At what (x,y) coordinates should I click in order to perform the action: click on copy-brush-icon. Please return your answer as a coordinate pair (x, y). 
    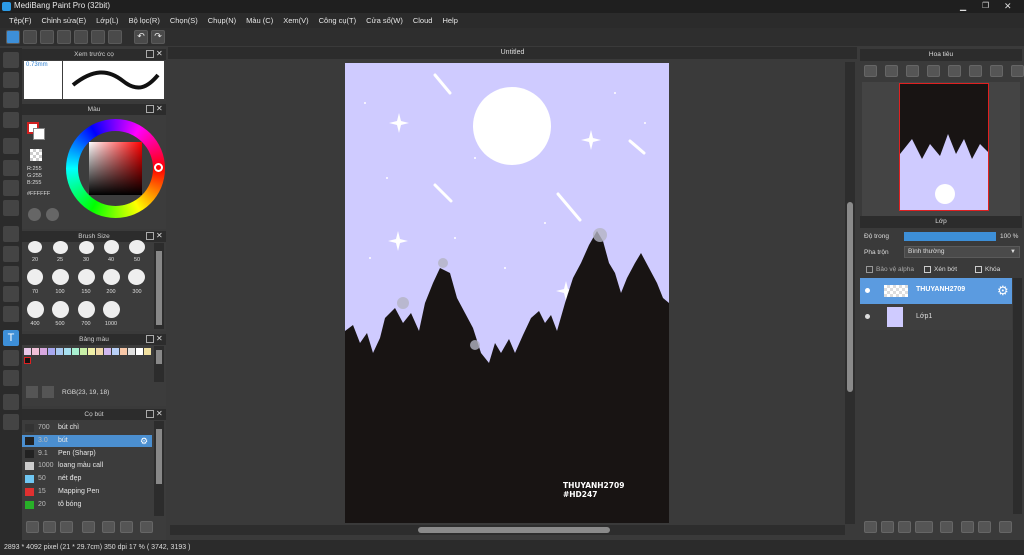
    Looking at the image, I should click on (66, 527).